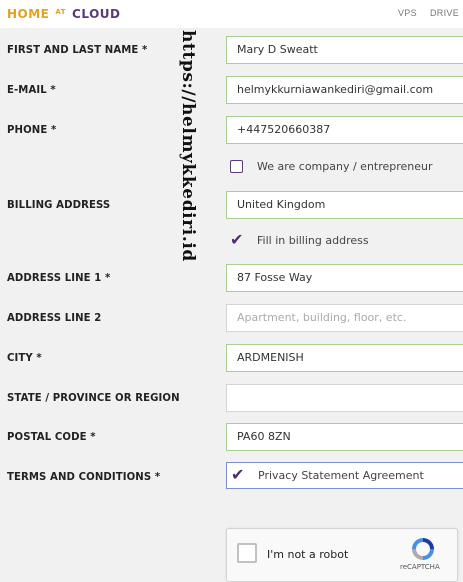 This screenshot has height=582, width=463. What do you see at coordinates (231, 14) in the screenshot?
I see `top-bar: HOME AT CLOUD VPS DRIVE` at bounding box center [231, 14].